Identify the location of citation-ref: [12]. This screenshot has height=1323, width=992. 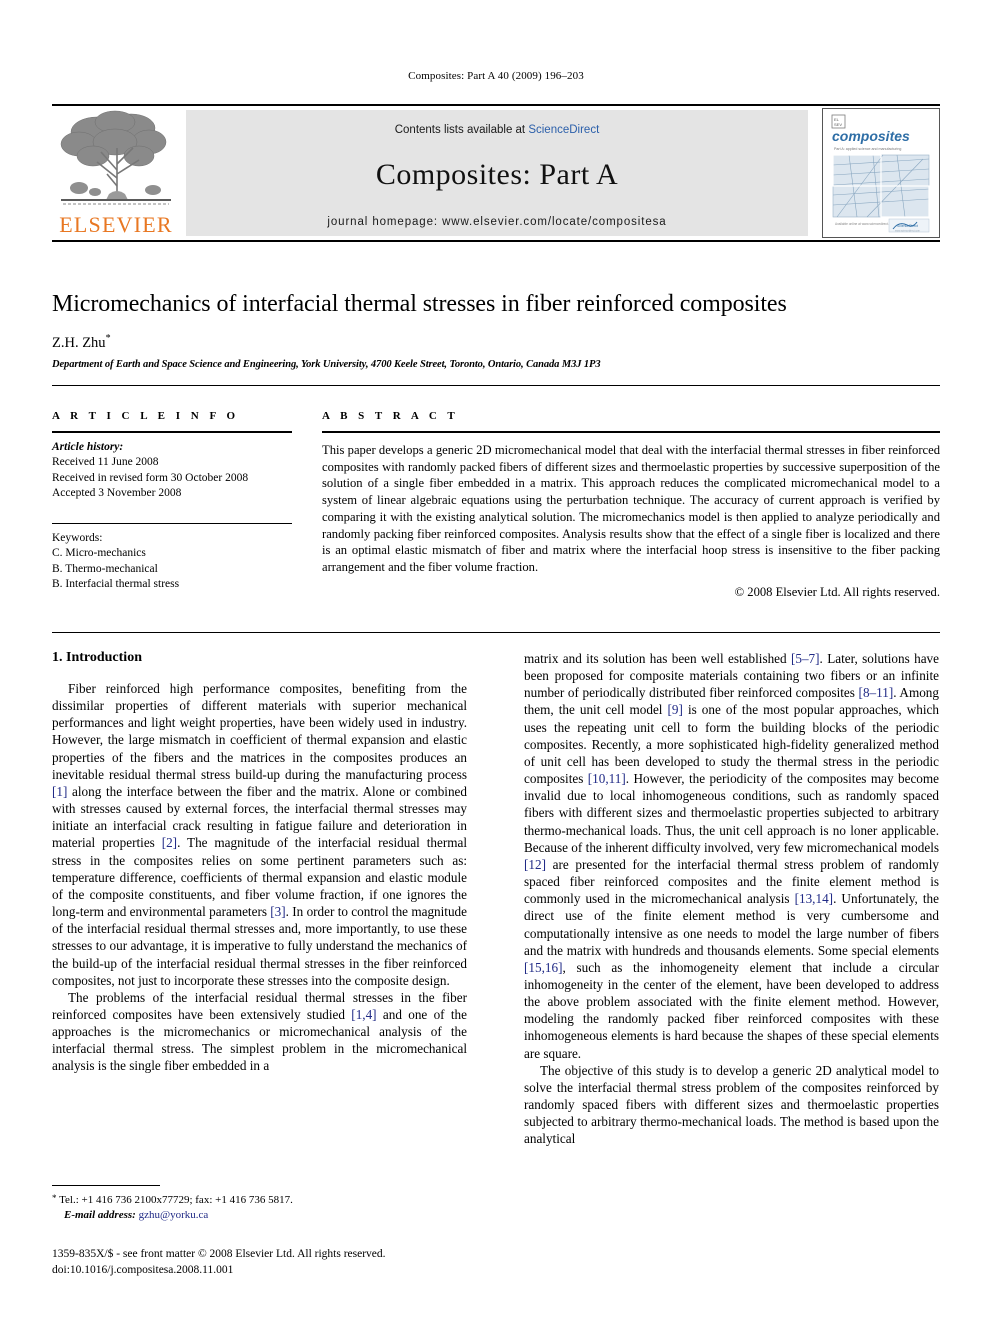
(535, 864).